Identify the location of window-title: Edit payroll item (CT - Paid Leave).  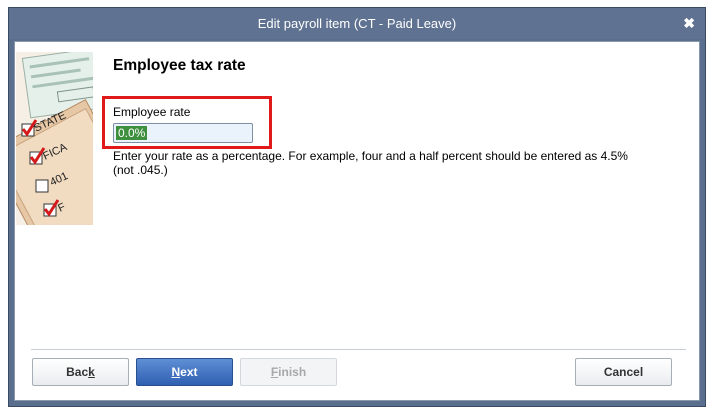
(357, 23).